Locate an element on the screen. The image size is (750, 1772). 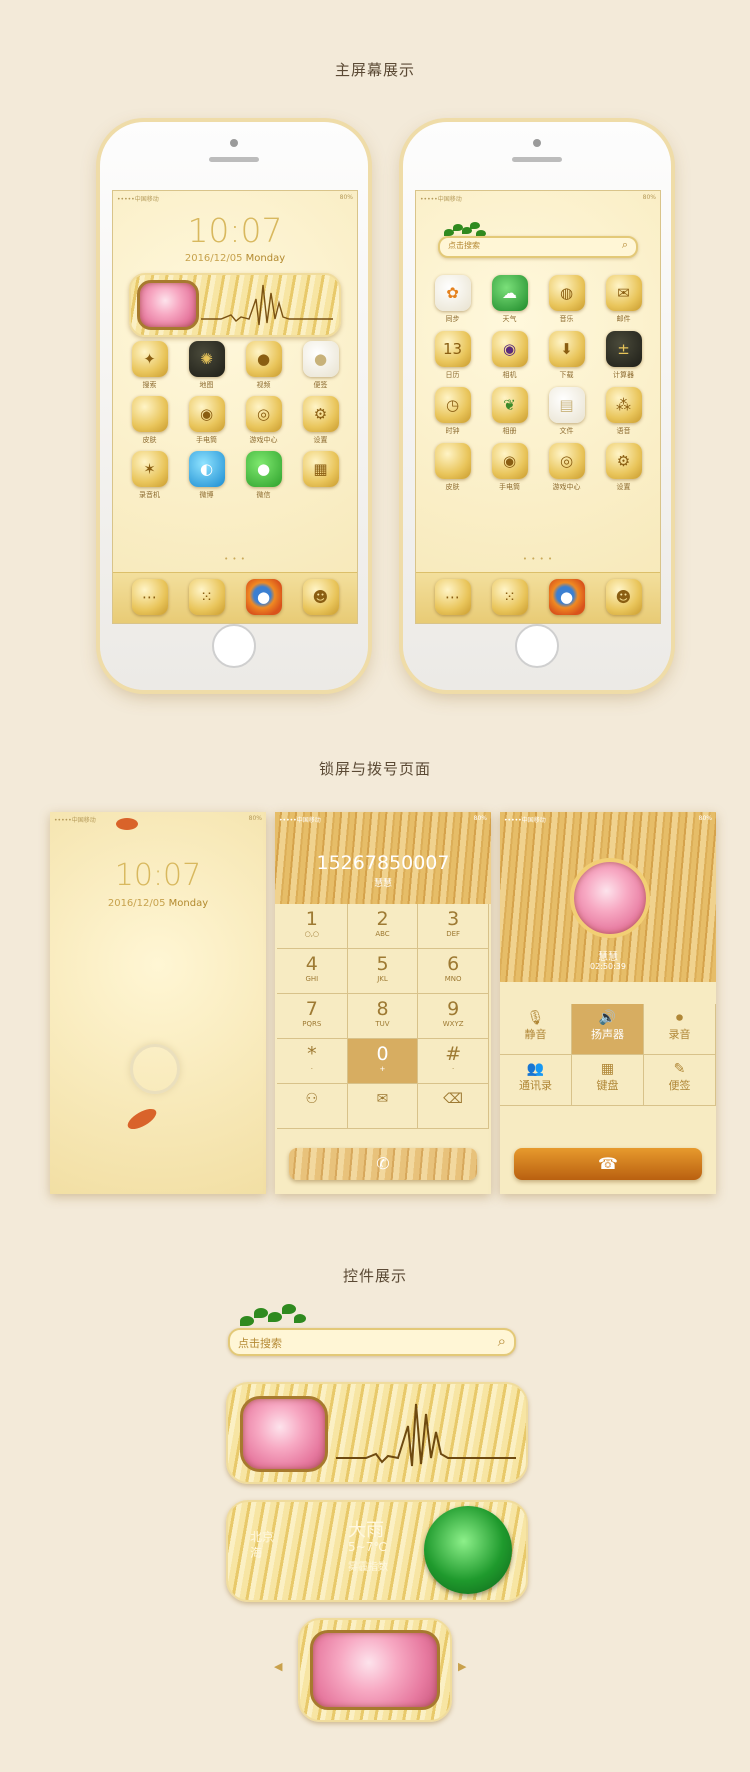
app-music: ◍ 音乐 is located at coordinates (566, 299).